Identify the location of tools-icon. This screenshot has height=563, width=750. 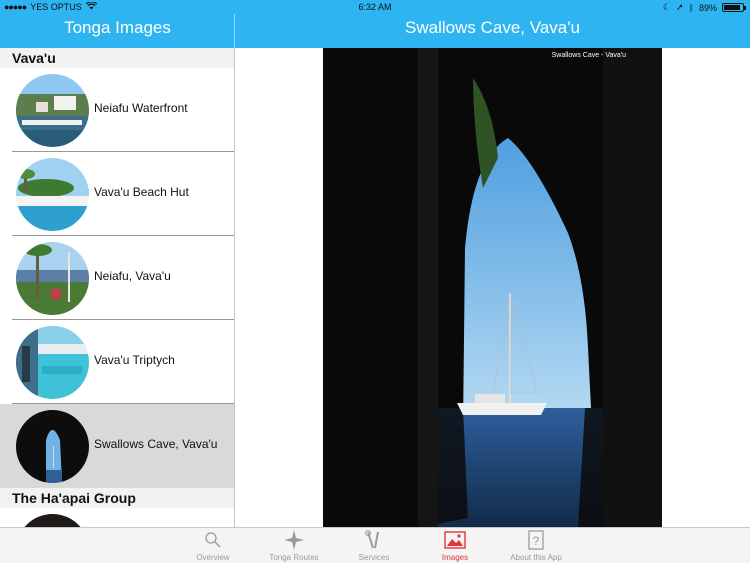
(374, 540).